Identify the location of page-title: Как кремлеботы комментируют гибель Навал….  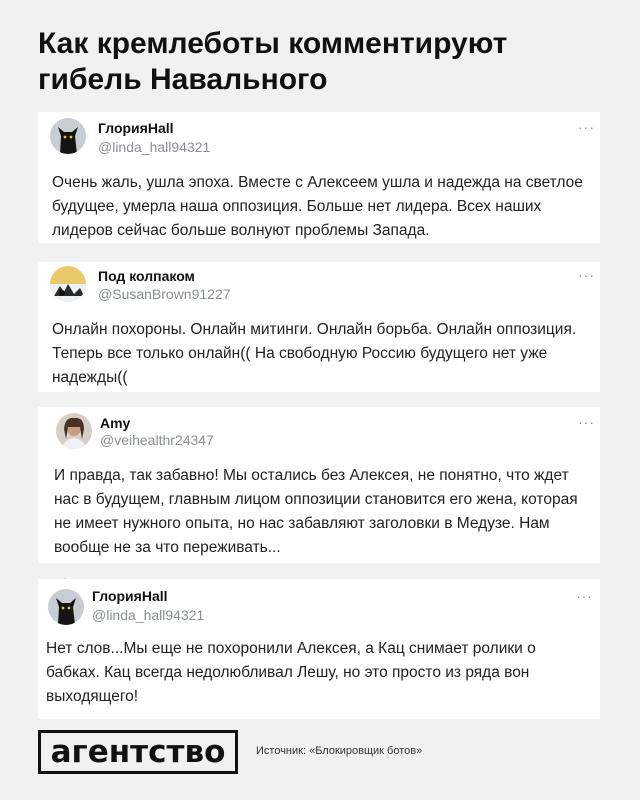
(273, 61).